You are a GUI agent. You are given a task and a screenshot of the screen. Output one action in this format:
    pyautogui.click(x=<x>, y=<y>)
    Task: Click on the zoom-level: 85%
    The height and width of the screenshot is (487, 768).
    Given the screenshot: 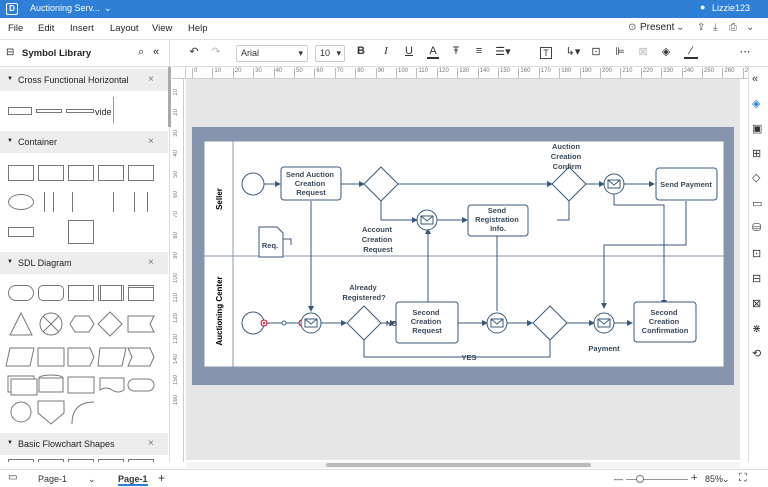 What is the action you would take?
    pyautogui.click(x=714, y=479)
    